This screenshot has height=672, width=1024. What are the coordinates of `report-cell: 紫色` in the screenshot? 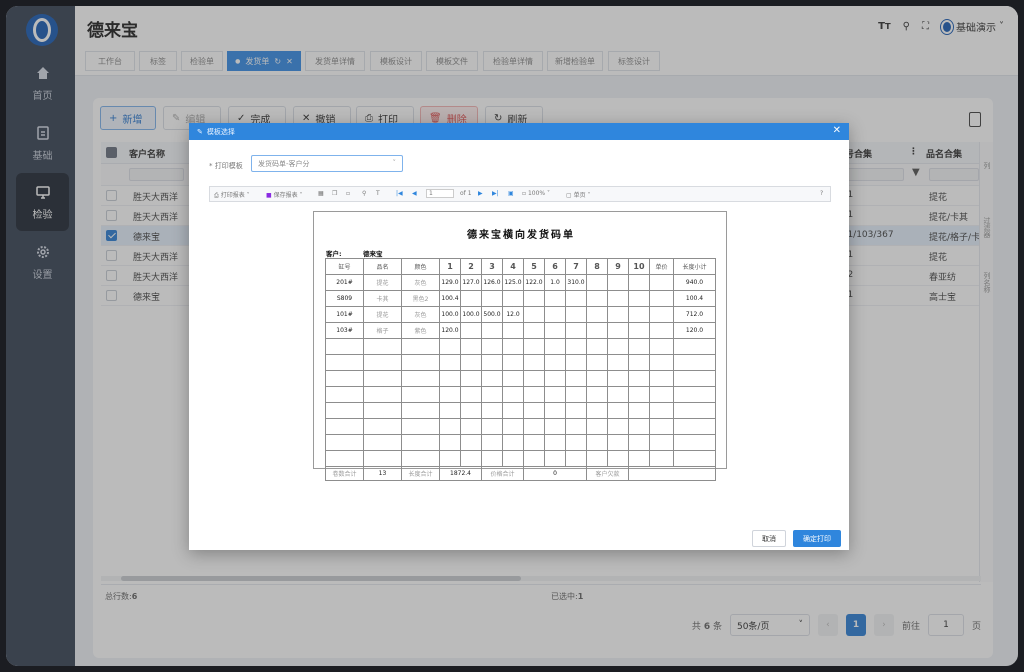 It's located at (420, 330).